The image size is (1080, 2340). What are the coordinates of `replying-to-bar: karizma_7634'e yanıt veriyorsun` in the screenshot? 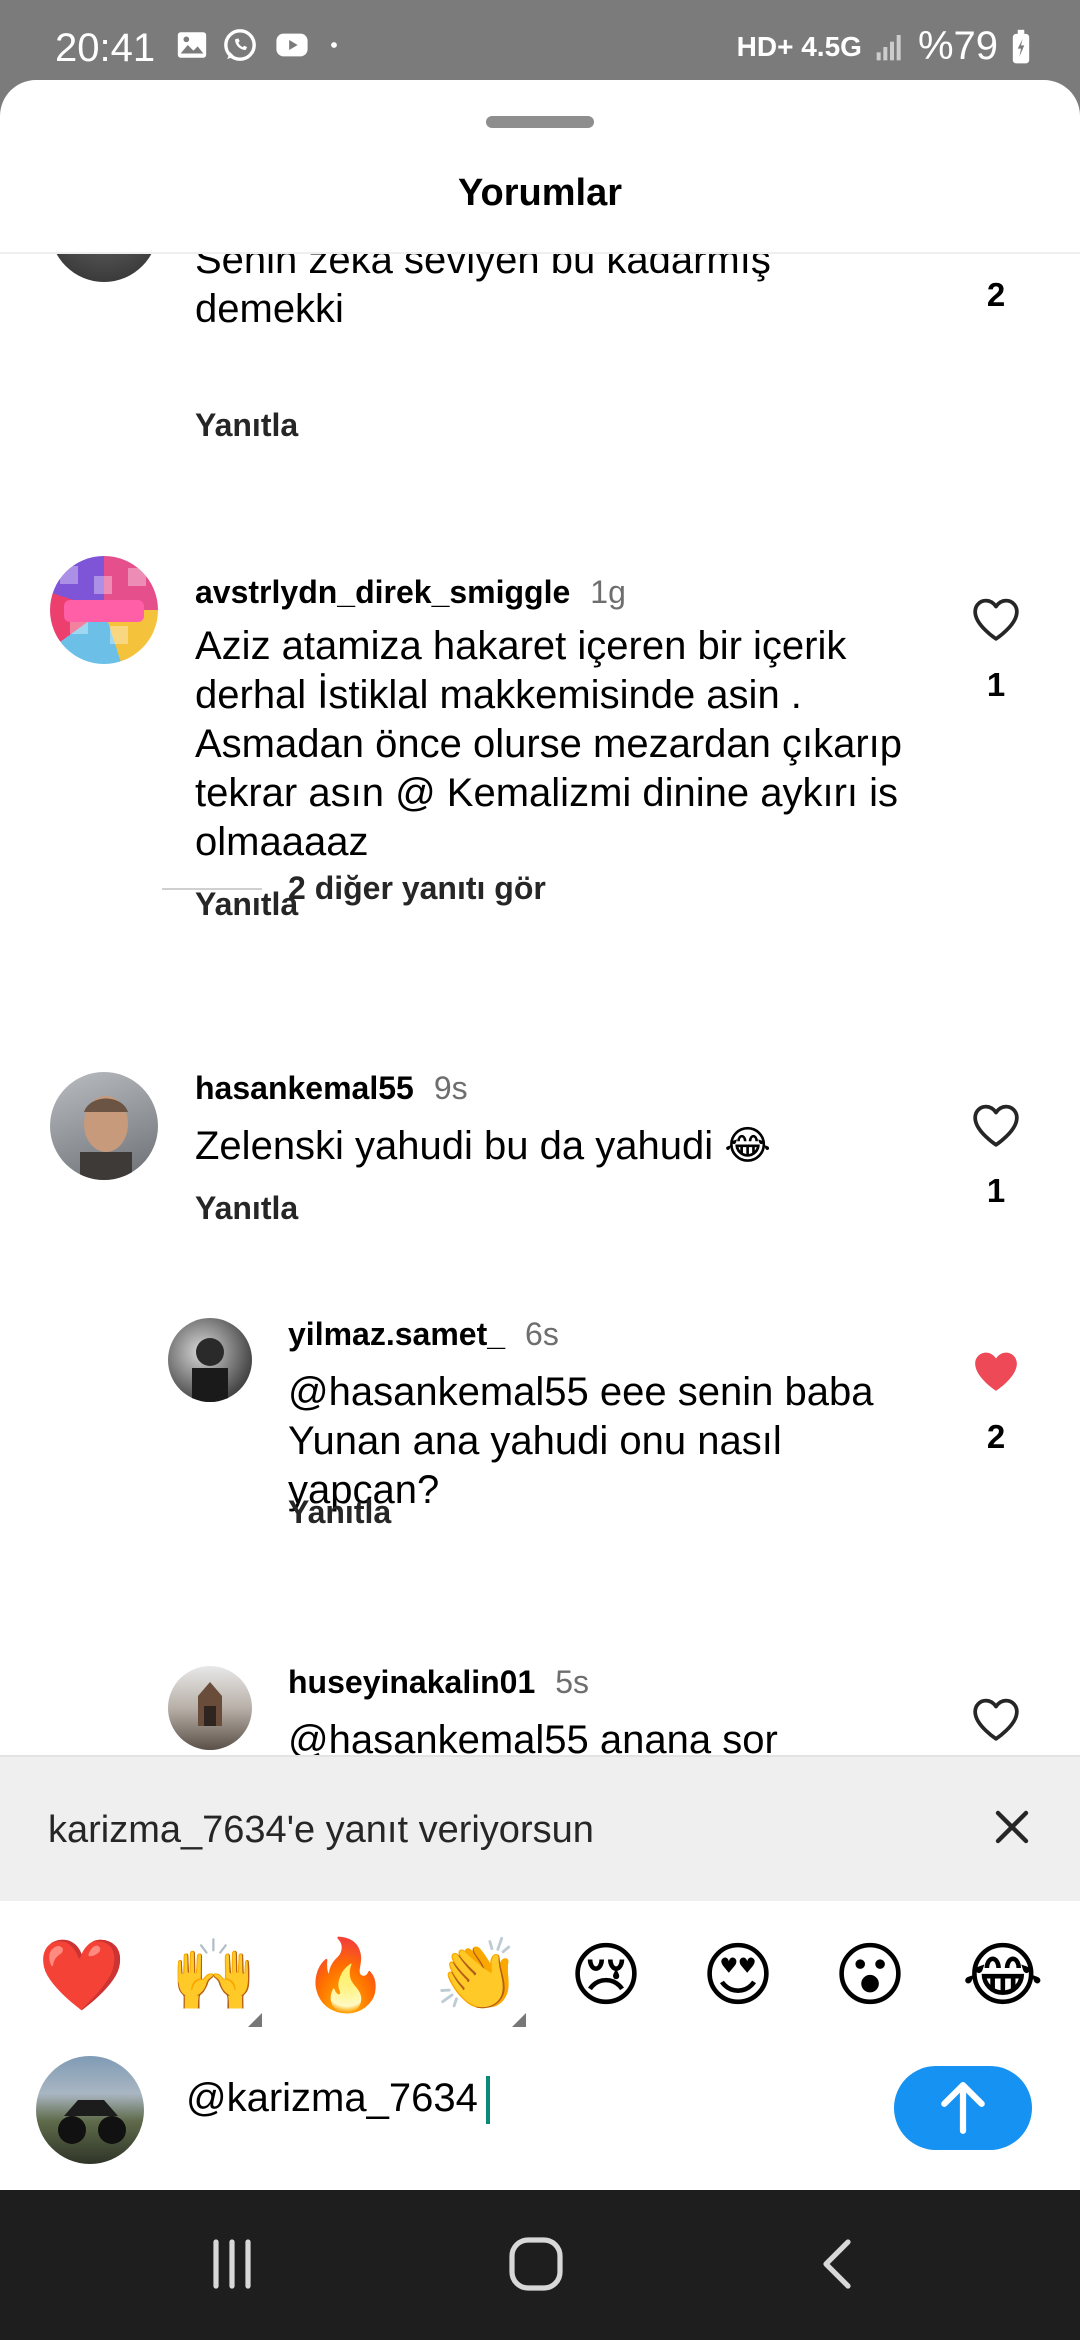 It's located at (540, 1828).